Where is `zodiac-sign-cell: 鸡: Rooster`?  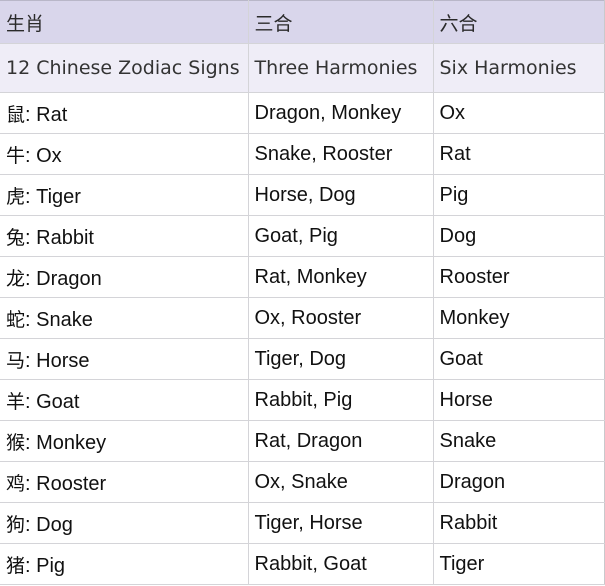
zodiac-sign-cell: 鸡: Rooster is located at coordinates (124, 482).